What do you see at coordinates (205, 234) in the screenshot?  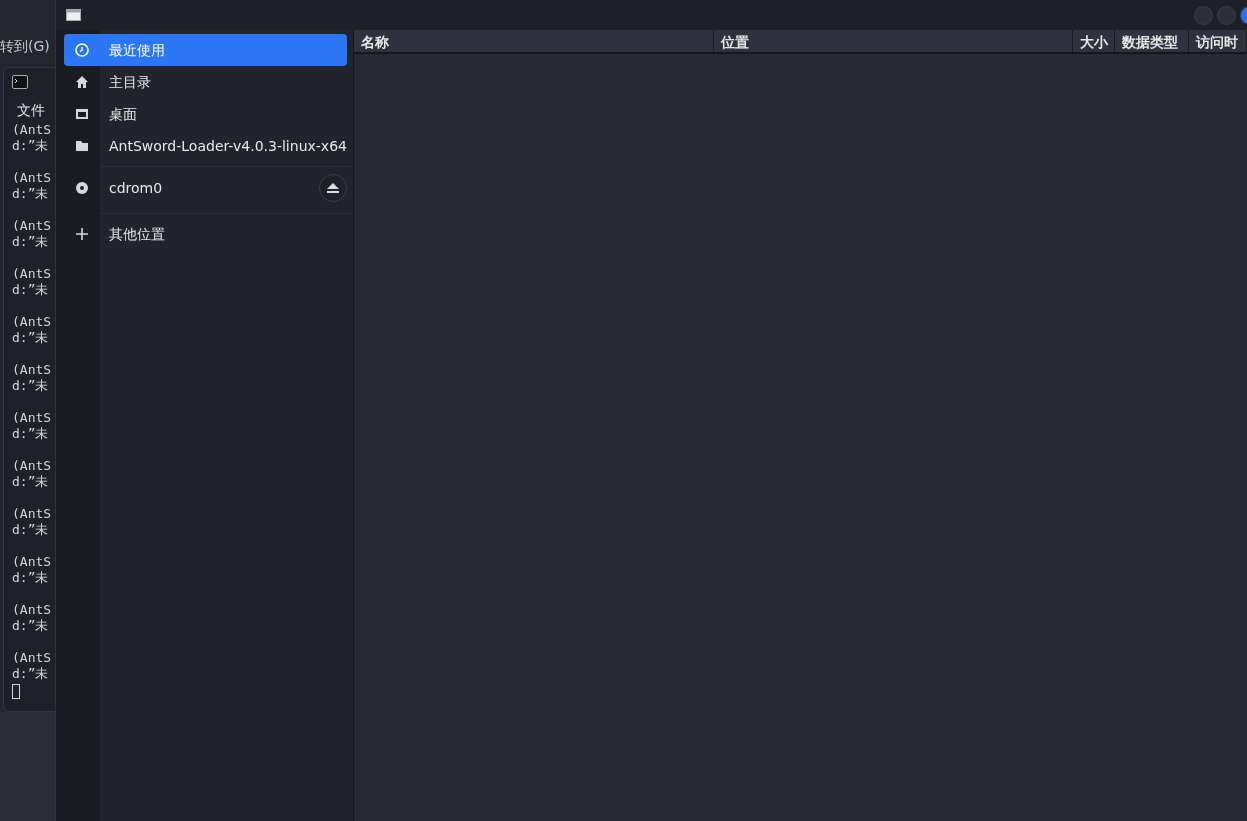 I see `sidebar-item: 其他位置` at bounding box center [205, 234].